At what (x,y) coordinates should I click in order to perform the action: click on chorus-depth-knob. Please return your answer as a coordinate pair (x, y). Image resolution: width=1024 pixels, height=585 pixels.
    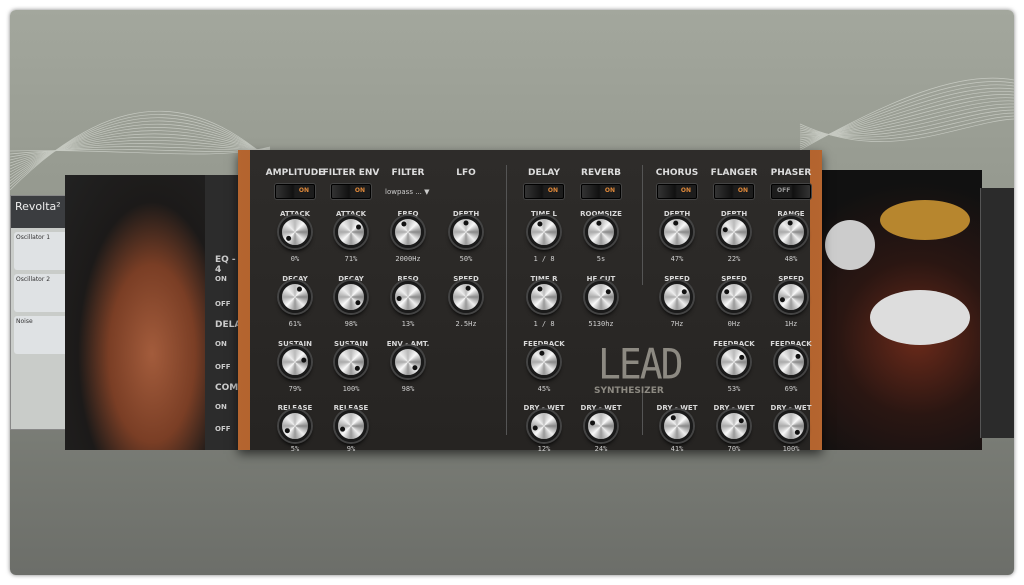
    Looking at the image, I should click on (677, 232).